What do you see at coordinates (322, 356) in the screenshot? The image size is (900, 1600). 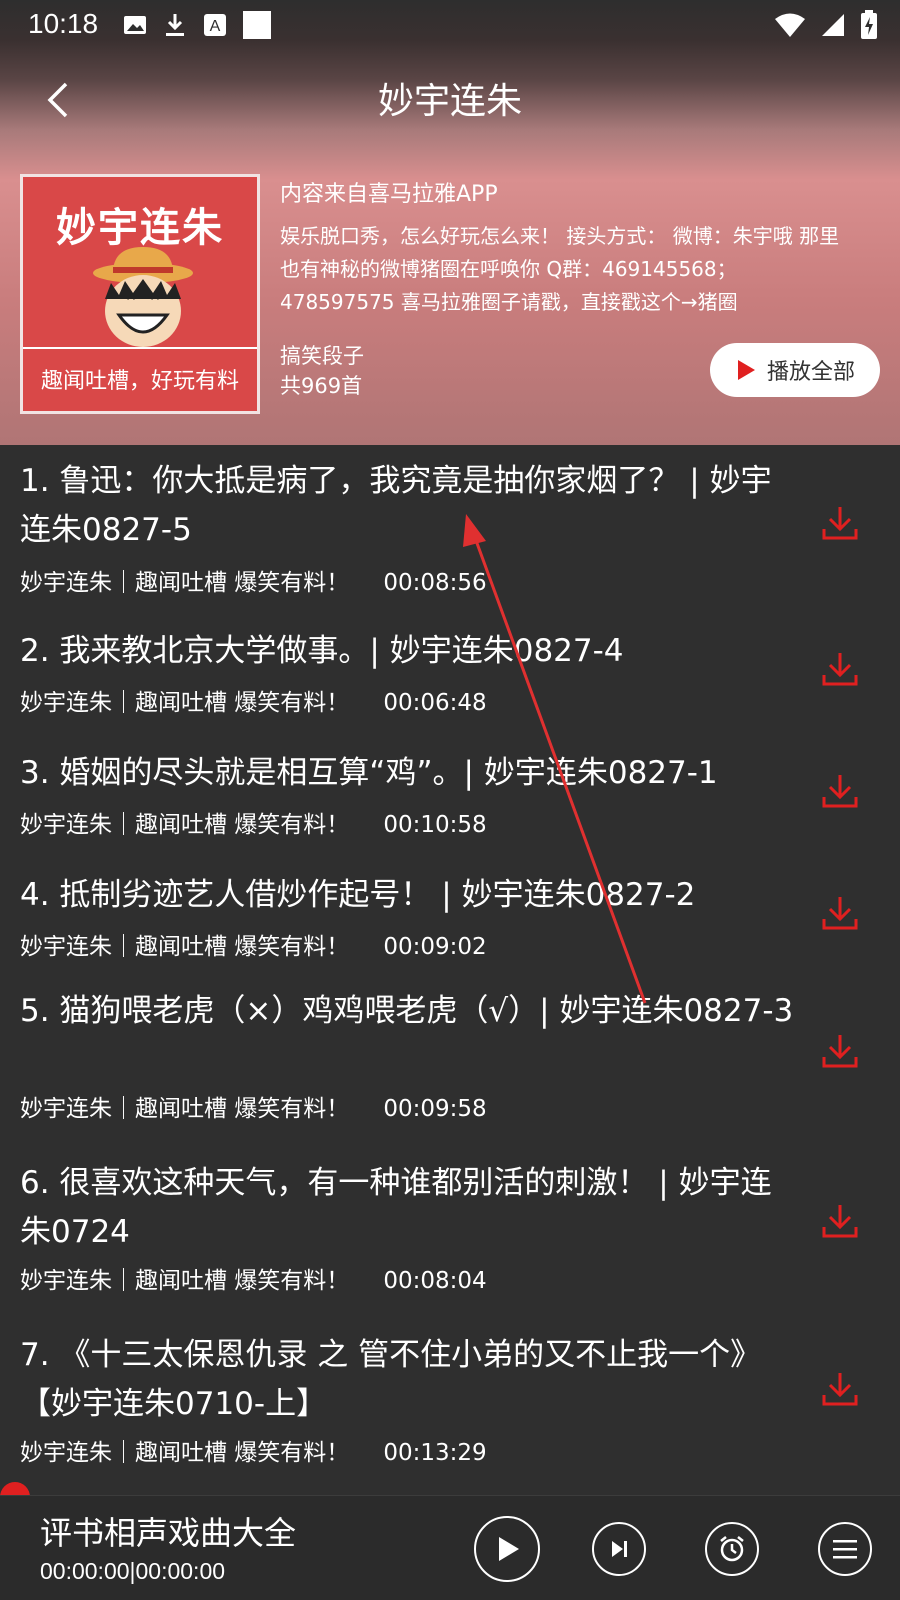 I see `album-category: 搞笑段子` at bounding box center [322, 356].